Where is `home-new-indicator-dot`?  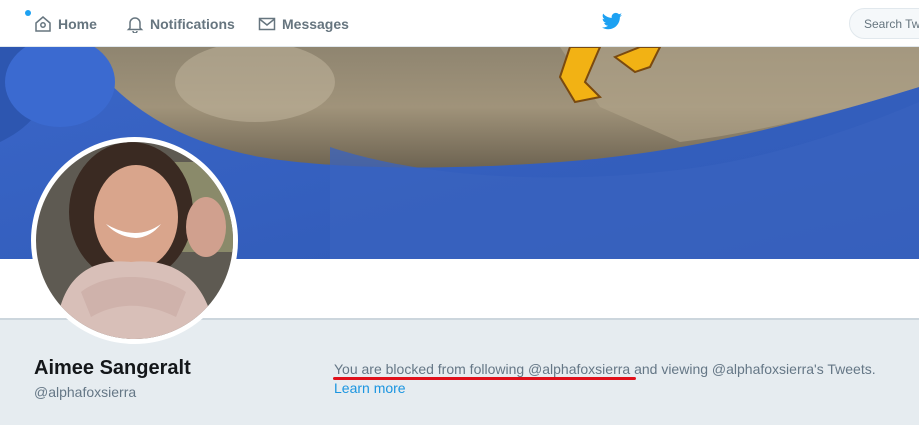
home-new-indicator-dot is located at coordinates (28, 13).